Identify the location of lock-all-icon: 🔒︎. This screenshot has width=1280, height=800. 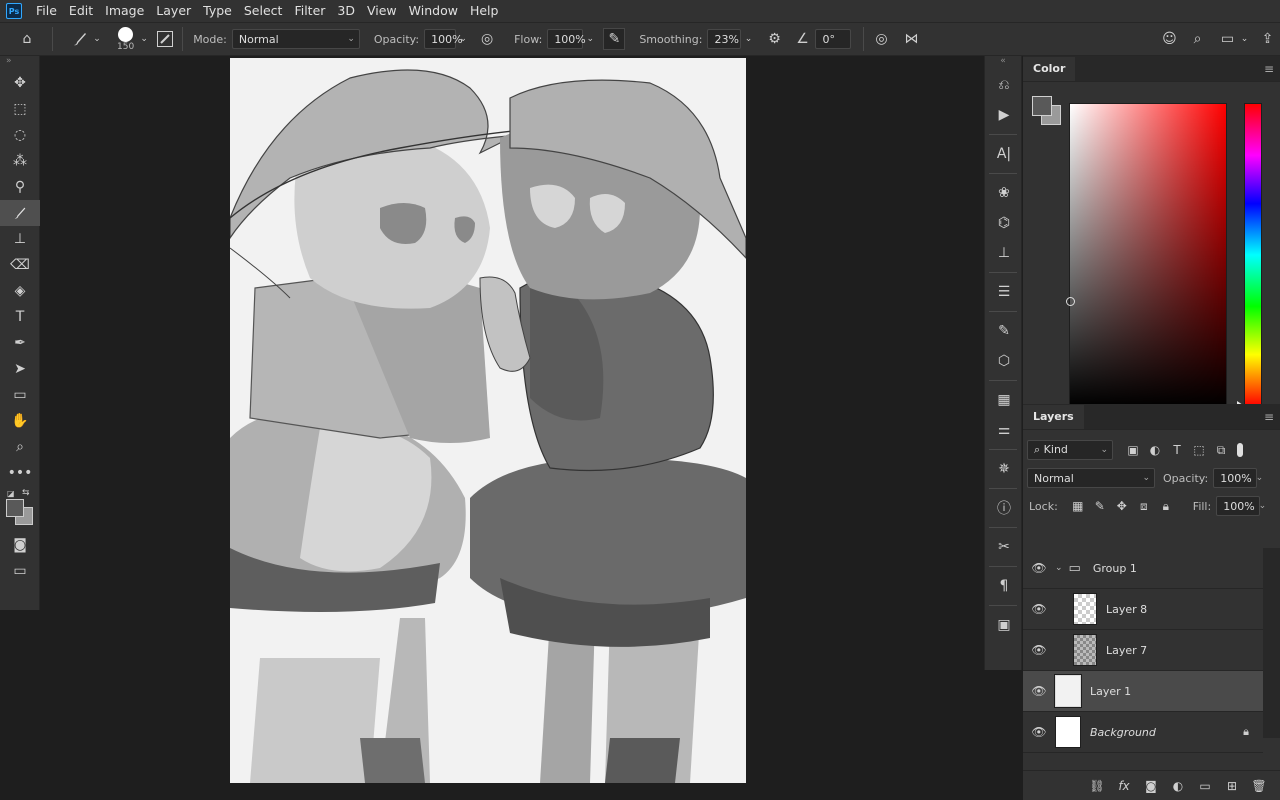
(1166, 506).